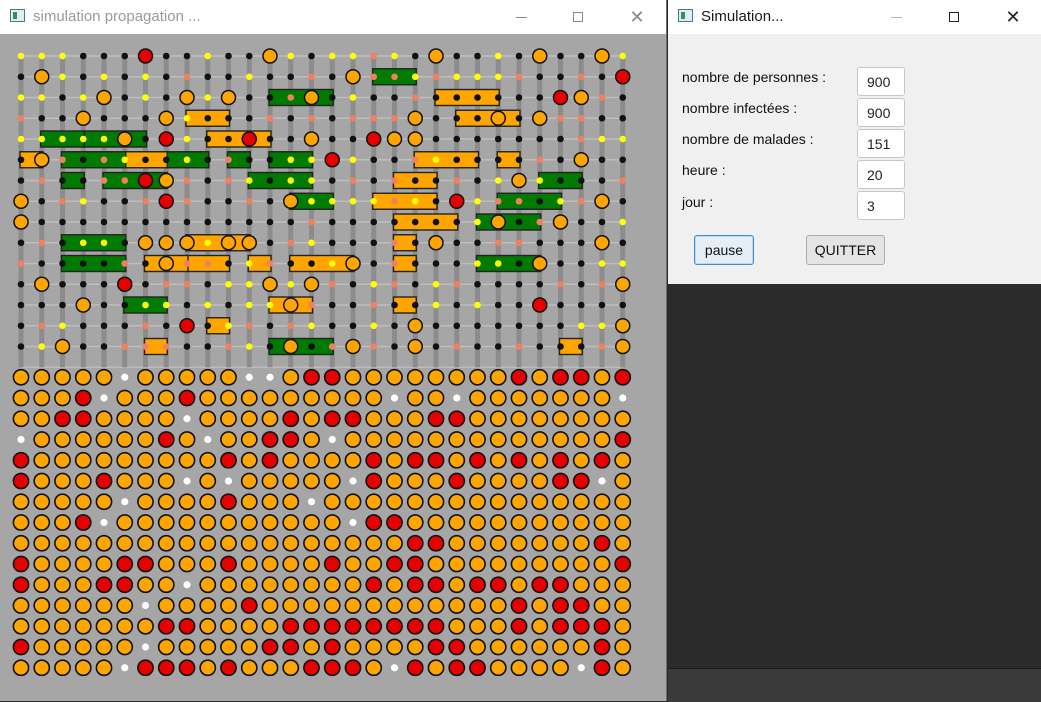 The image size is (1041, 702). What do you see at coordinates (881, 112) in the screenshot?
I see `infectees-field: 900` at bounding box center [881, 112].